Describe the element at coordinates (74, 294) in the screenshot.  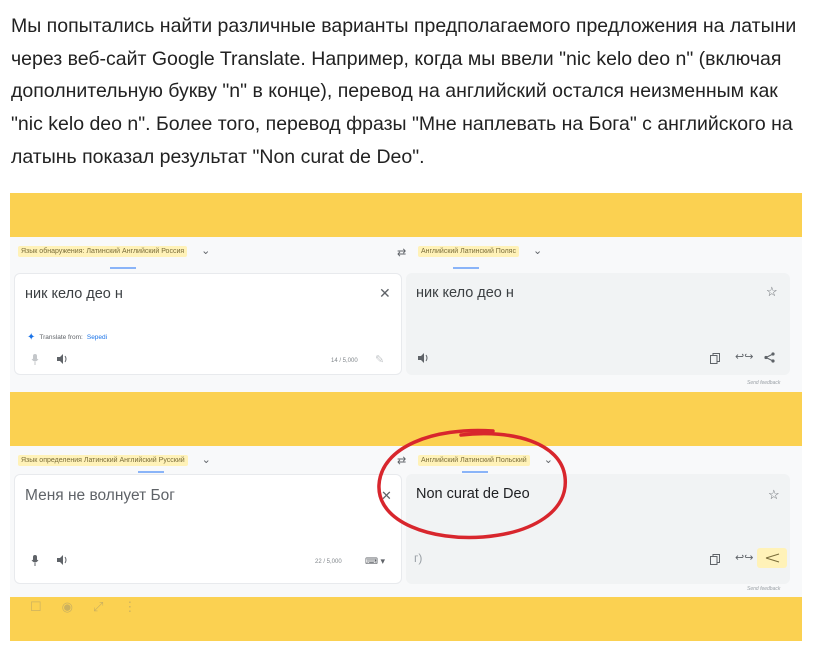
I see `source-text-input: ник кело део н` at that location.